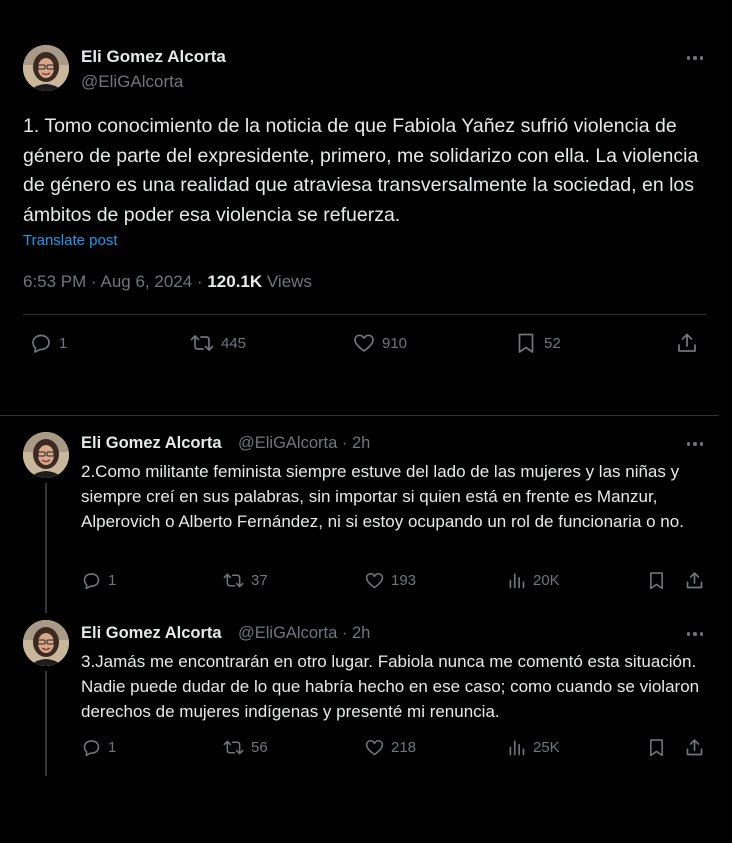 The image size is (732, 843). I want to click on views-count: 20K, so click(546, 580).